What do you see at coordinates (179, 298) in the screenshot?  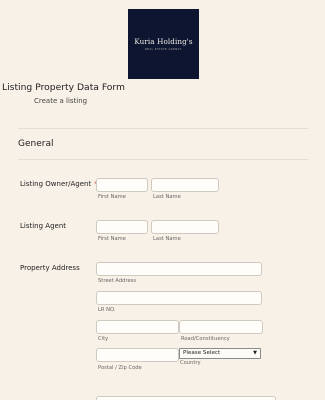 I see `lr-no-input` at bounding box center [179, 298].